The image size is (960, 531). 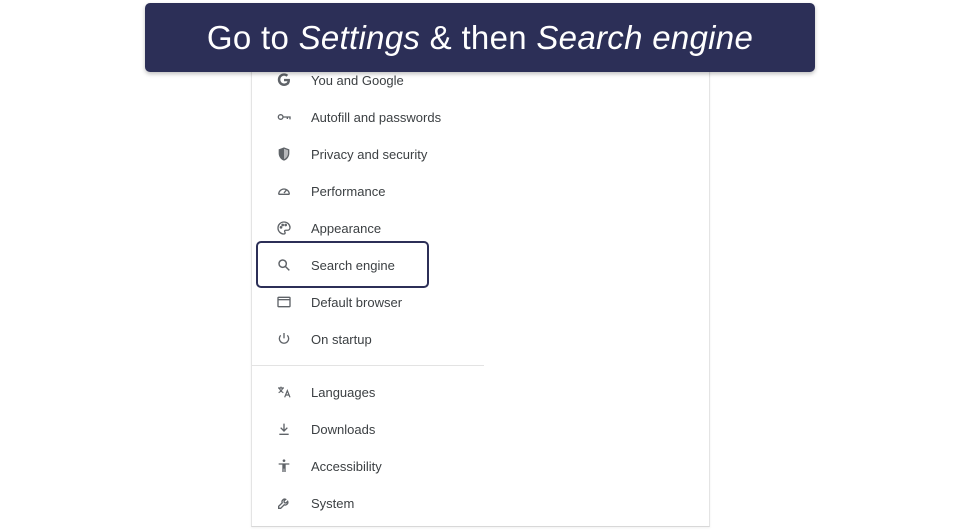 What do you see at coordinates (252, 37) in the screenshot?
I see `instruction-text-part: Go to` at bounding box center [252, 37].